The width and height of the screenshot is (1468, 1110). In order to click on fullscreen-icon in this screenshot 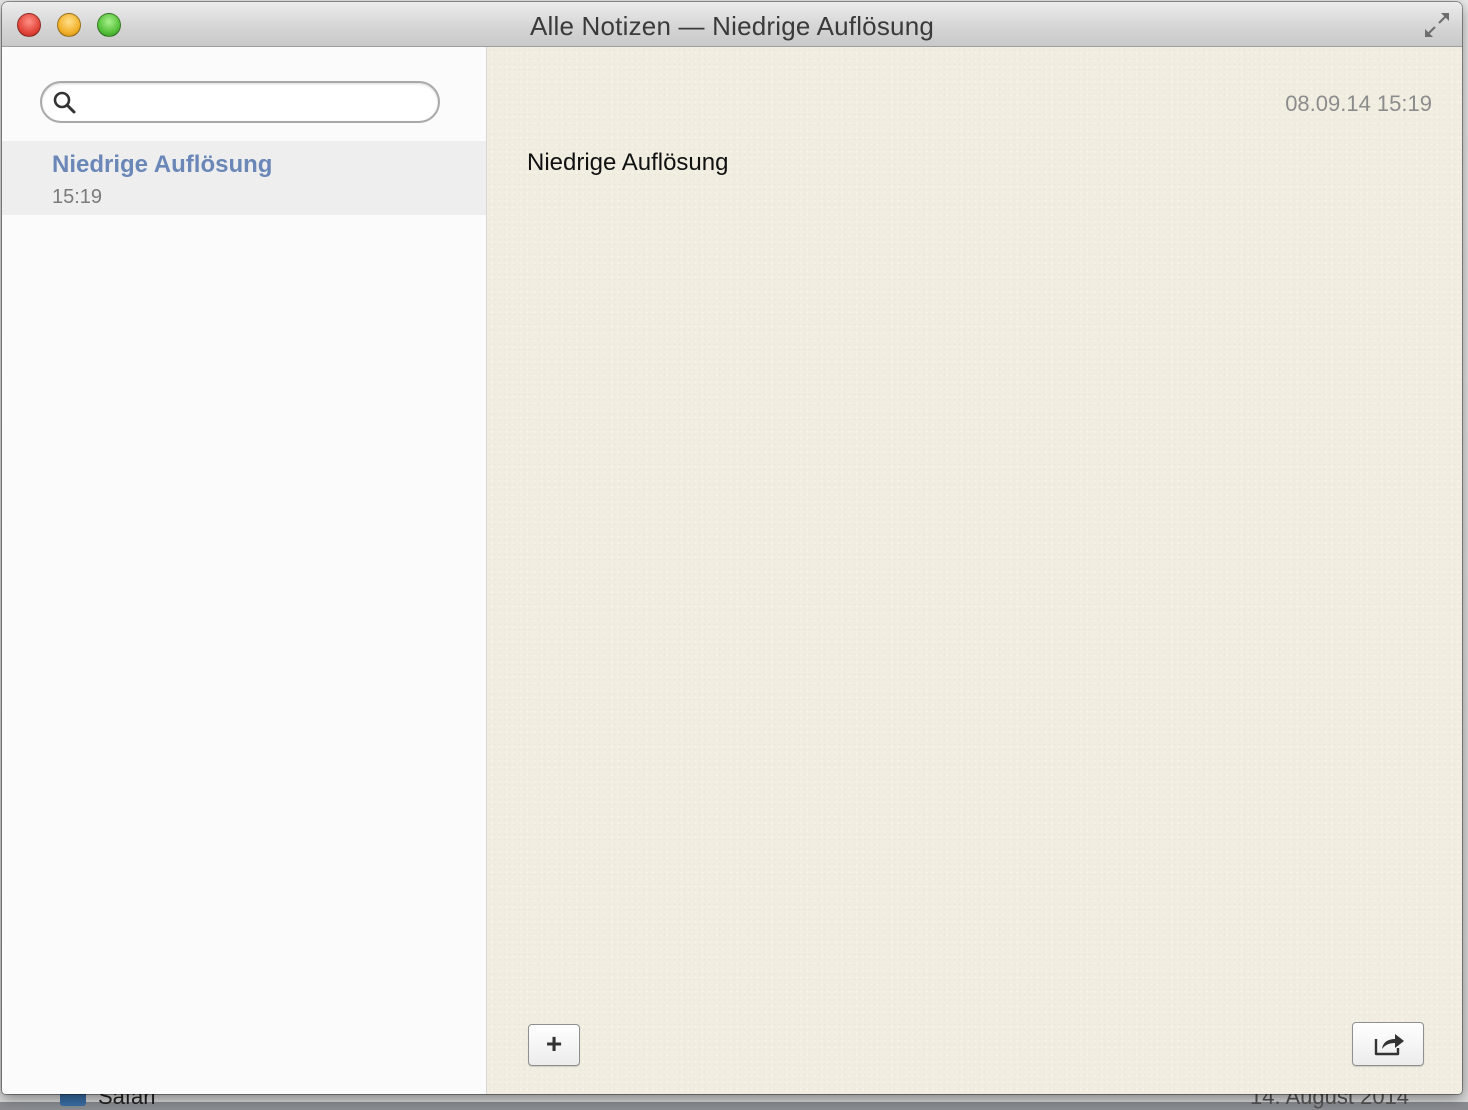, I will do `click(1437, 25)`.